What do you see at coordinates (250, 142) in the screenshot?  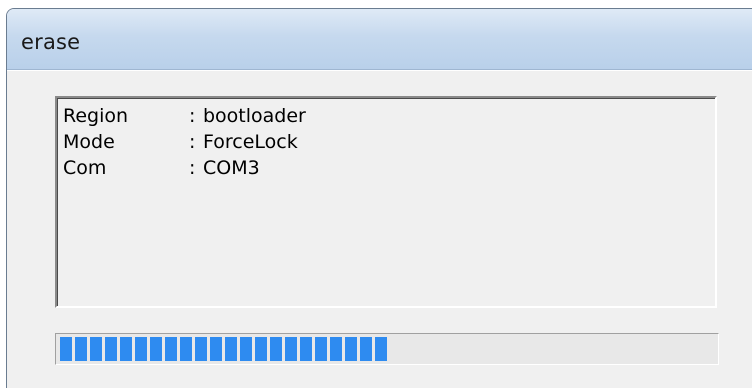 I see `log-value-mode: ForceLock` at bounding box center [250, 142].